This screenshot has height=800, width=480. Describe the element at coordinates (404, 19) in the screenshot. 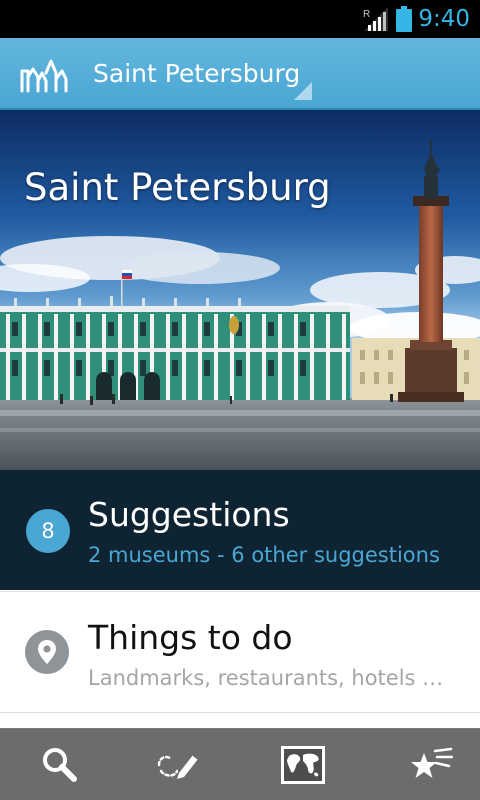

I see `battery-icon` at that location.